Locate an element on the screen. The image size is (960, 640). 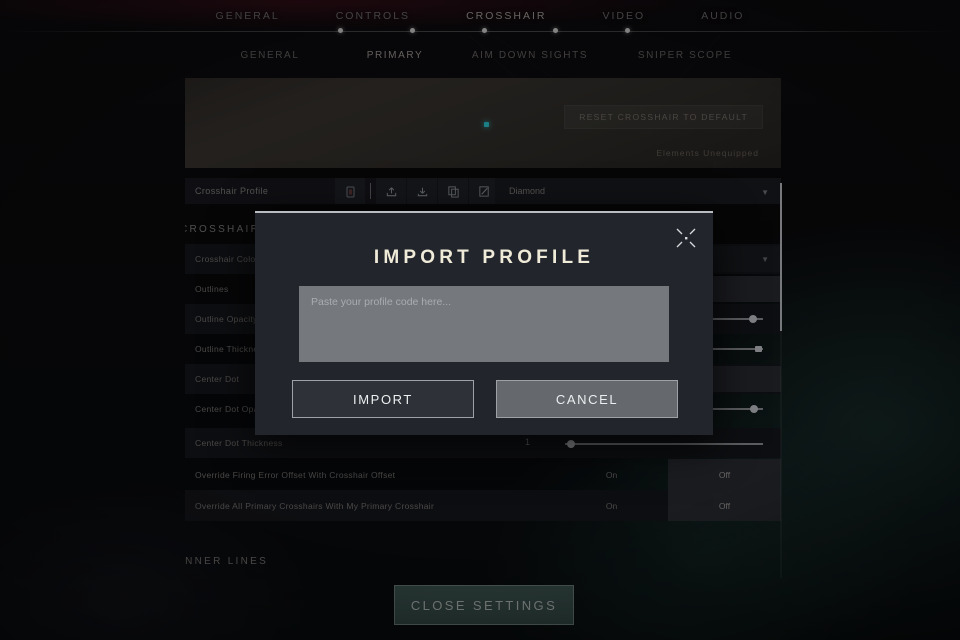
cancel-button: CANCEL is located at coordinates (587, 399).